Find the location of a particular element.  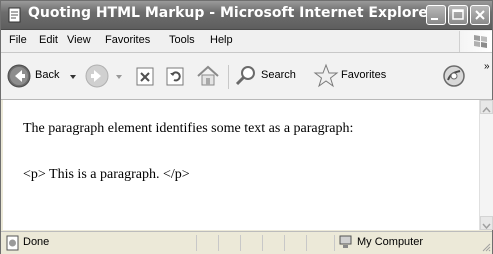

windows-flag-icon is located at coordinates (480, 41).